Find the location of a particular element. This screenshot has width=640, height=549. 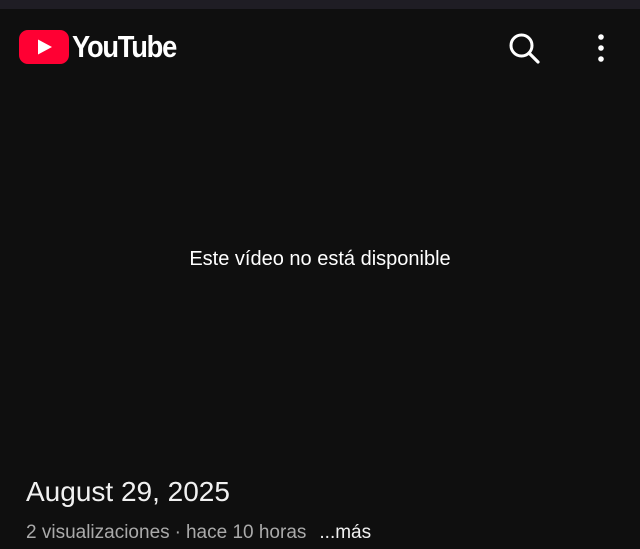

search-icon is located at coordinates (524, 48).